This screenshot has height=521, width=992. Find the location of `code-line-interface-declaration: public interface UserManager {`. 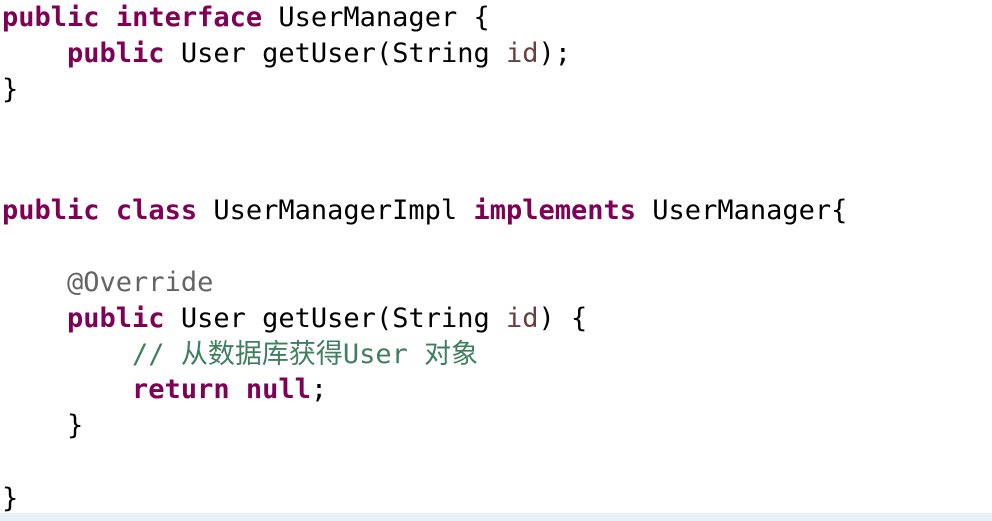

code-line-interface-declaration: public interface UserManager { is located at coordinates (246, 18).